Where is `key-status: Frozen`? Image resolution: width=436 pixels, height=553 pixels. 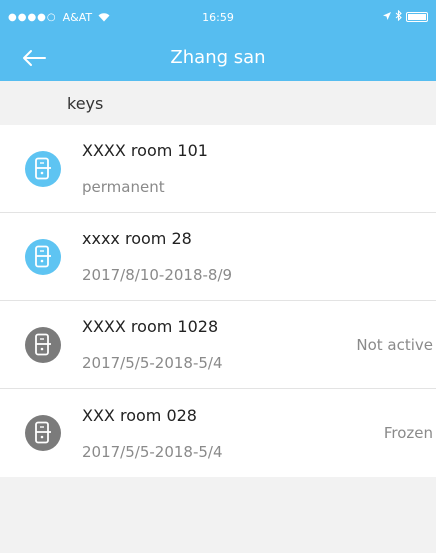
key-status: Frozen is located at coordinates (408, 433).